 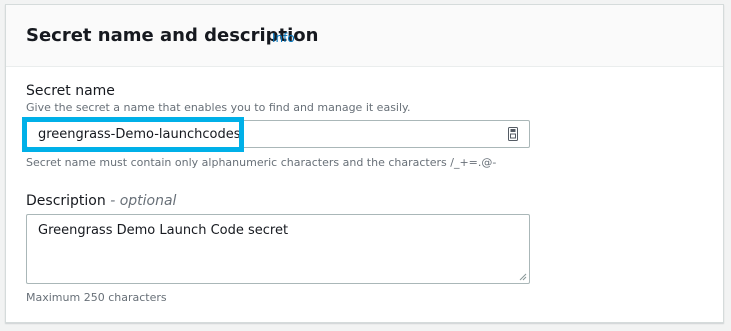 I want to click on description-label: Description - optional, so click(x=101, y=201).